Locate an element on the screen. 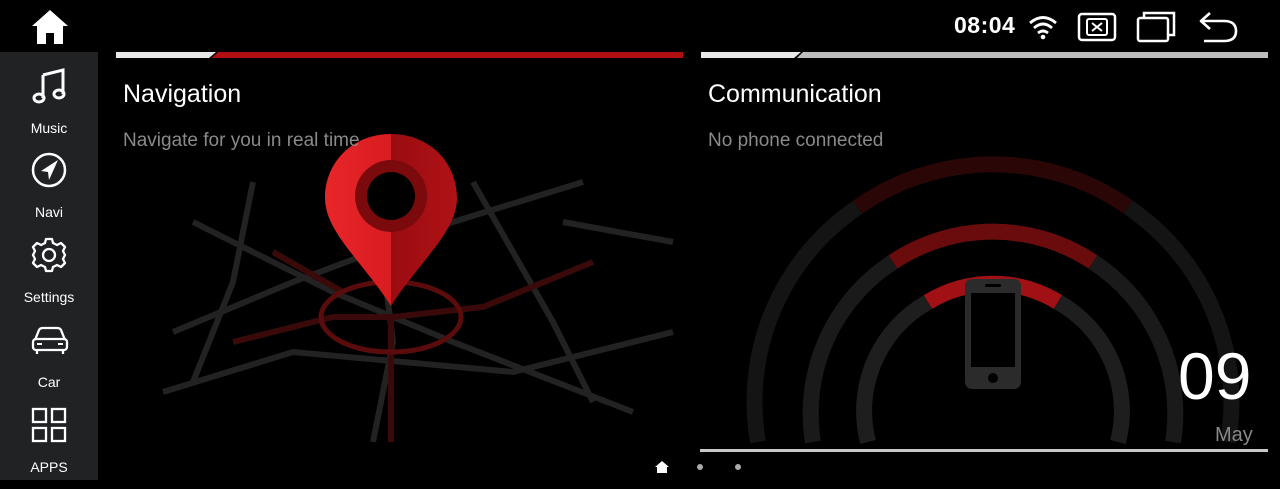  sidebar-item-car: Car is located at coordinates (49, 363).